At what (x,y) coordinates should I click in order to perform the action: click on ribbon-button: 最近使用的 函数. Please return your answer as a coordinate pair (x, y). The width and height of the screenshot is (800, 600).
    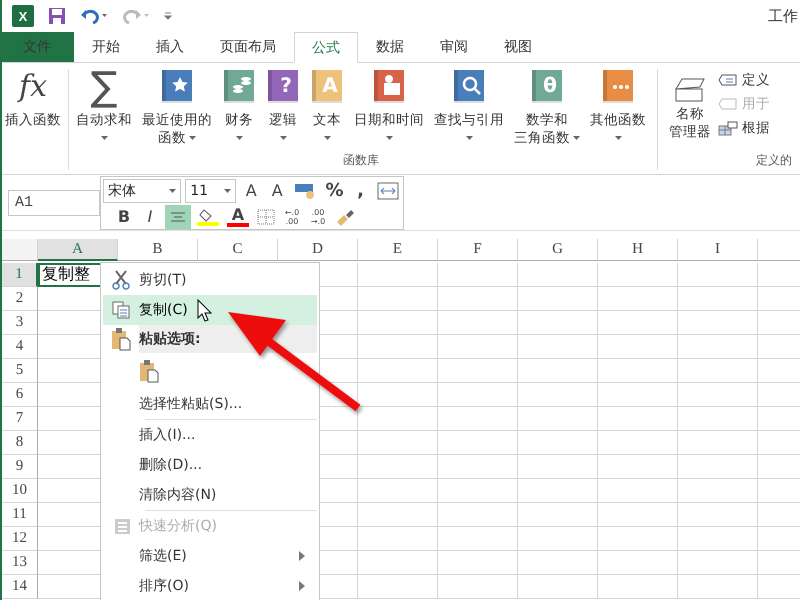
    Looking at the image, I should click on (177, 110).